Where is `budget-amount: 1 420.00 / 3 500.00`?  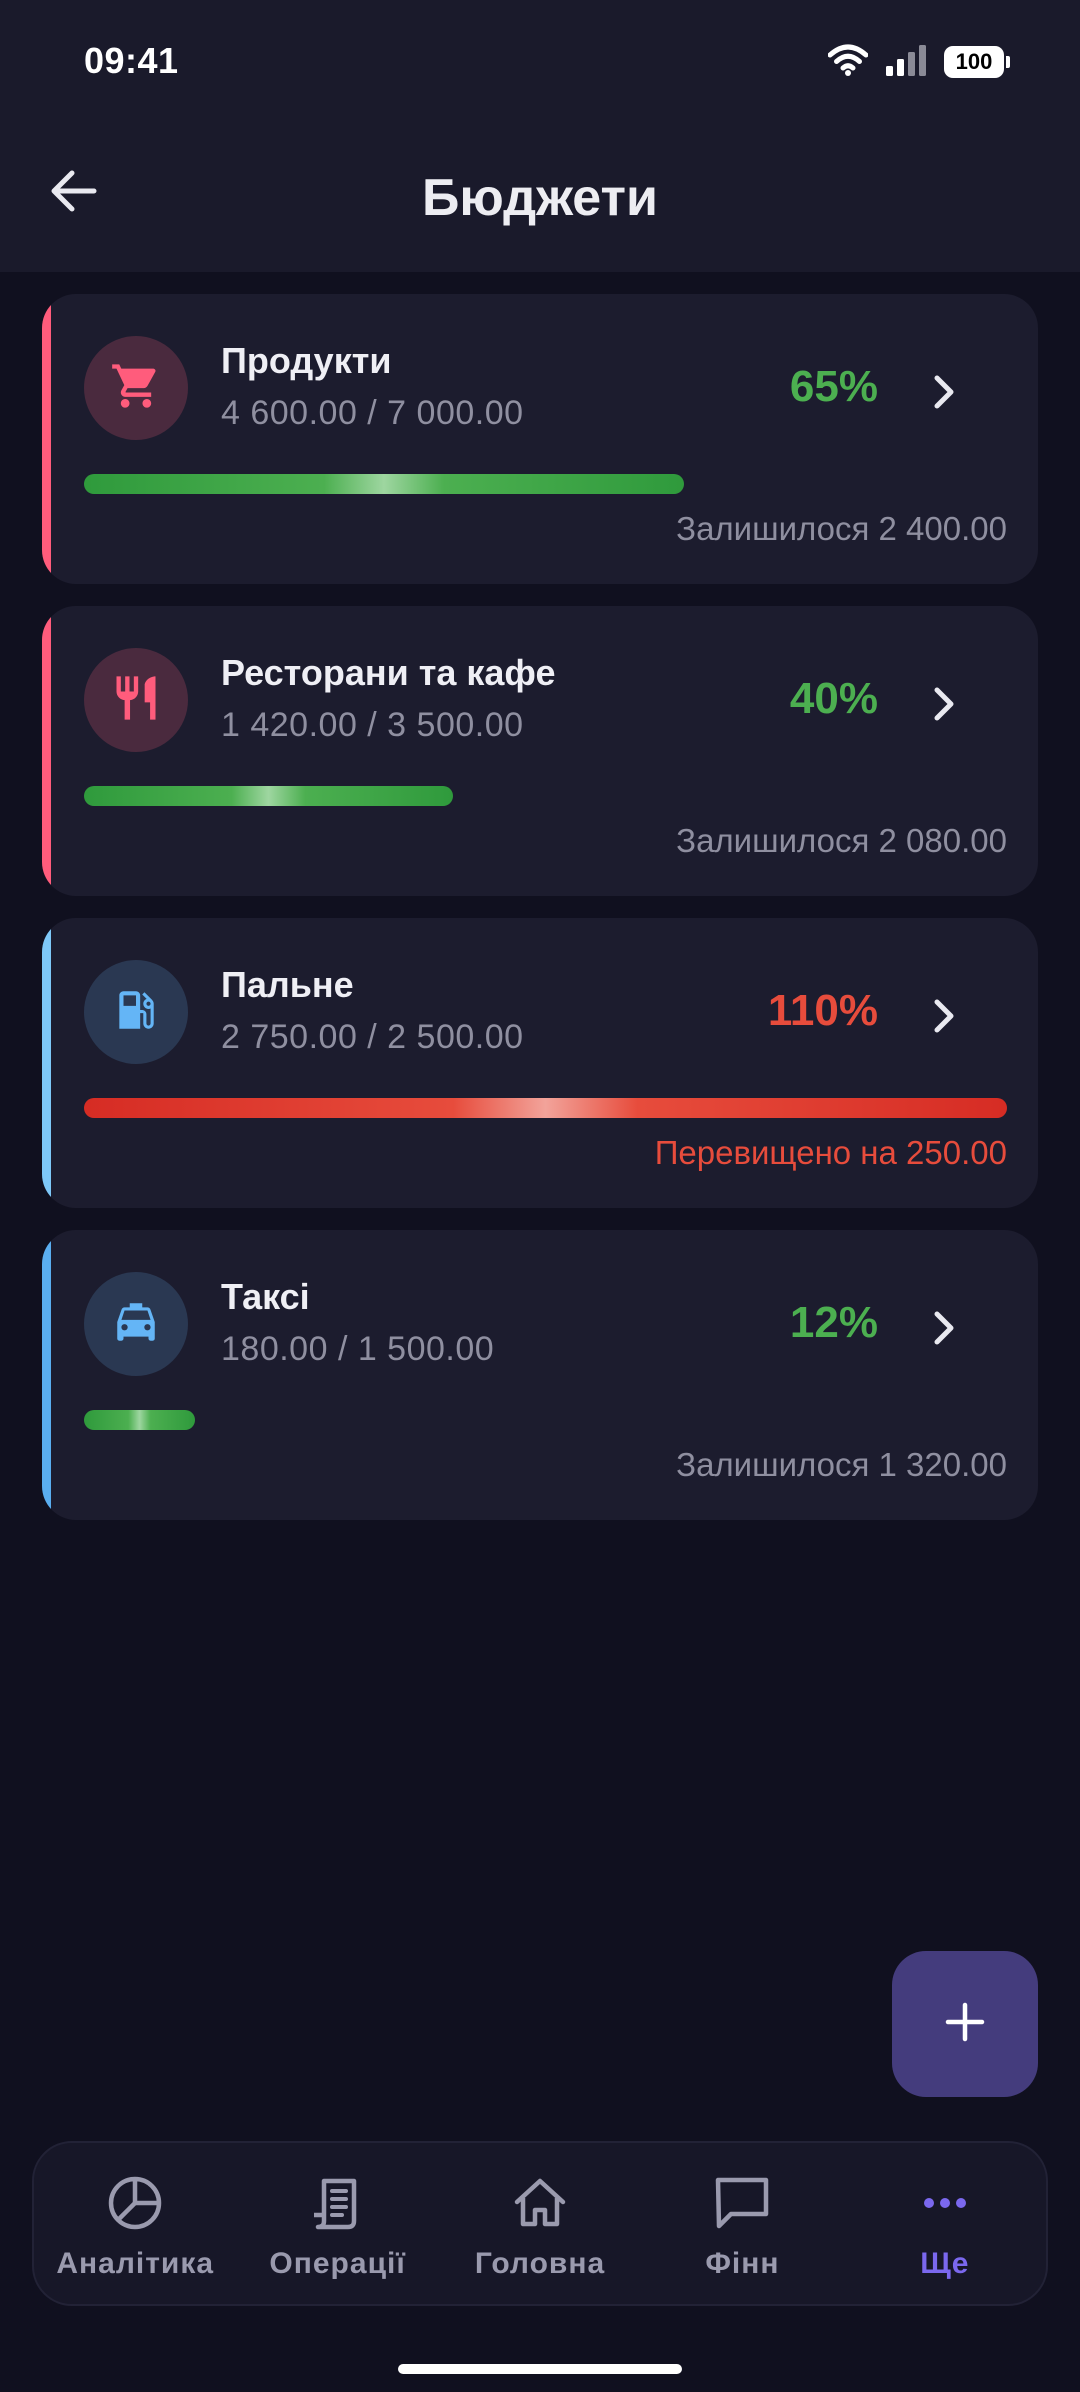 budget-amount: 1 420.00 / 3 500.00 is located at coordinates (372, 725).